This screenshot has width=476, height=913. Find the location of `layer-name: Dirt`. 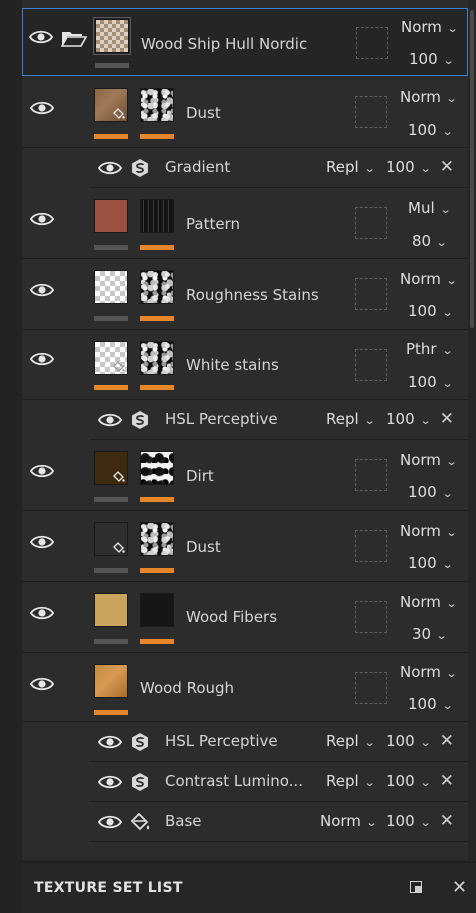

layer-name: Dirt is located at coordinates (200, 476).